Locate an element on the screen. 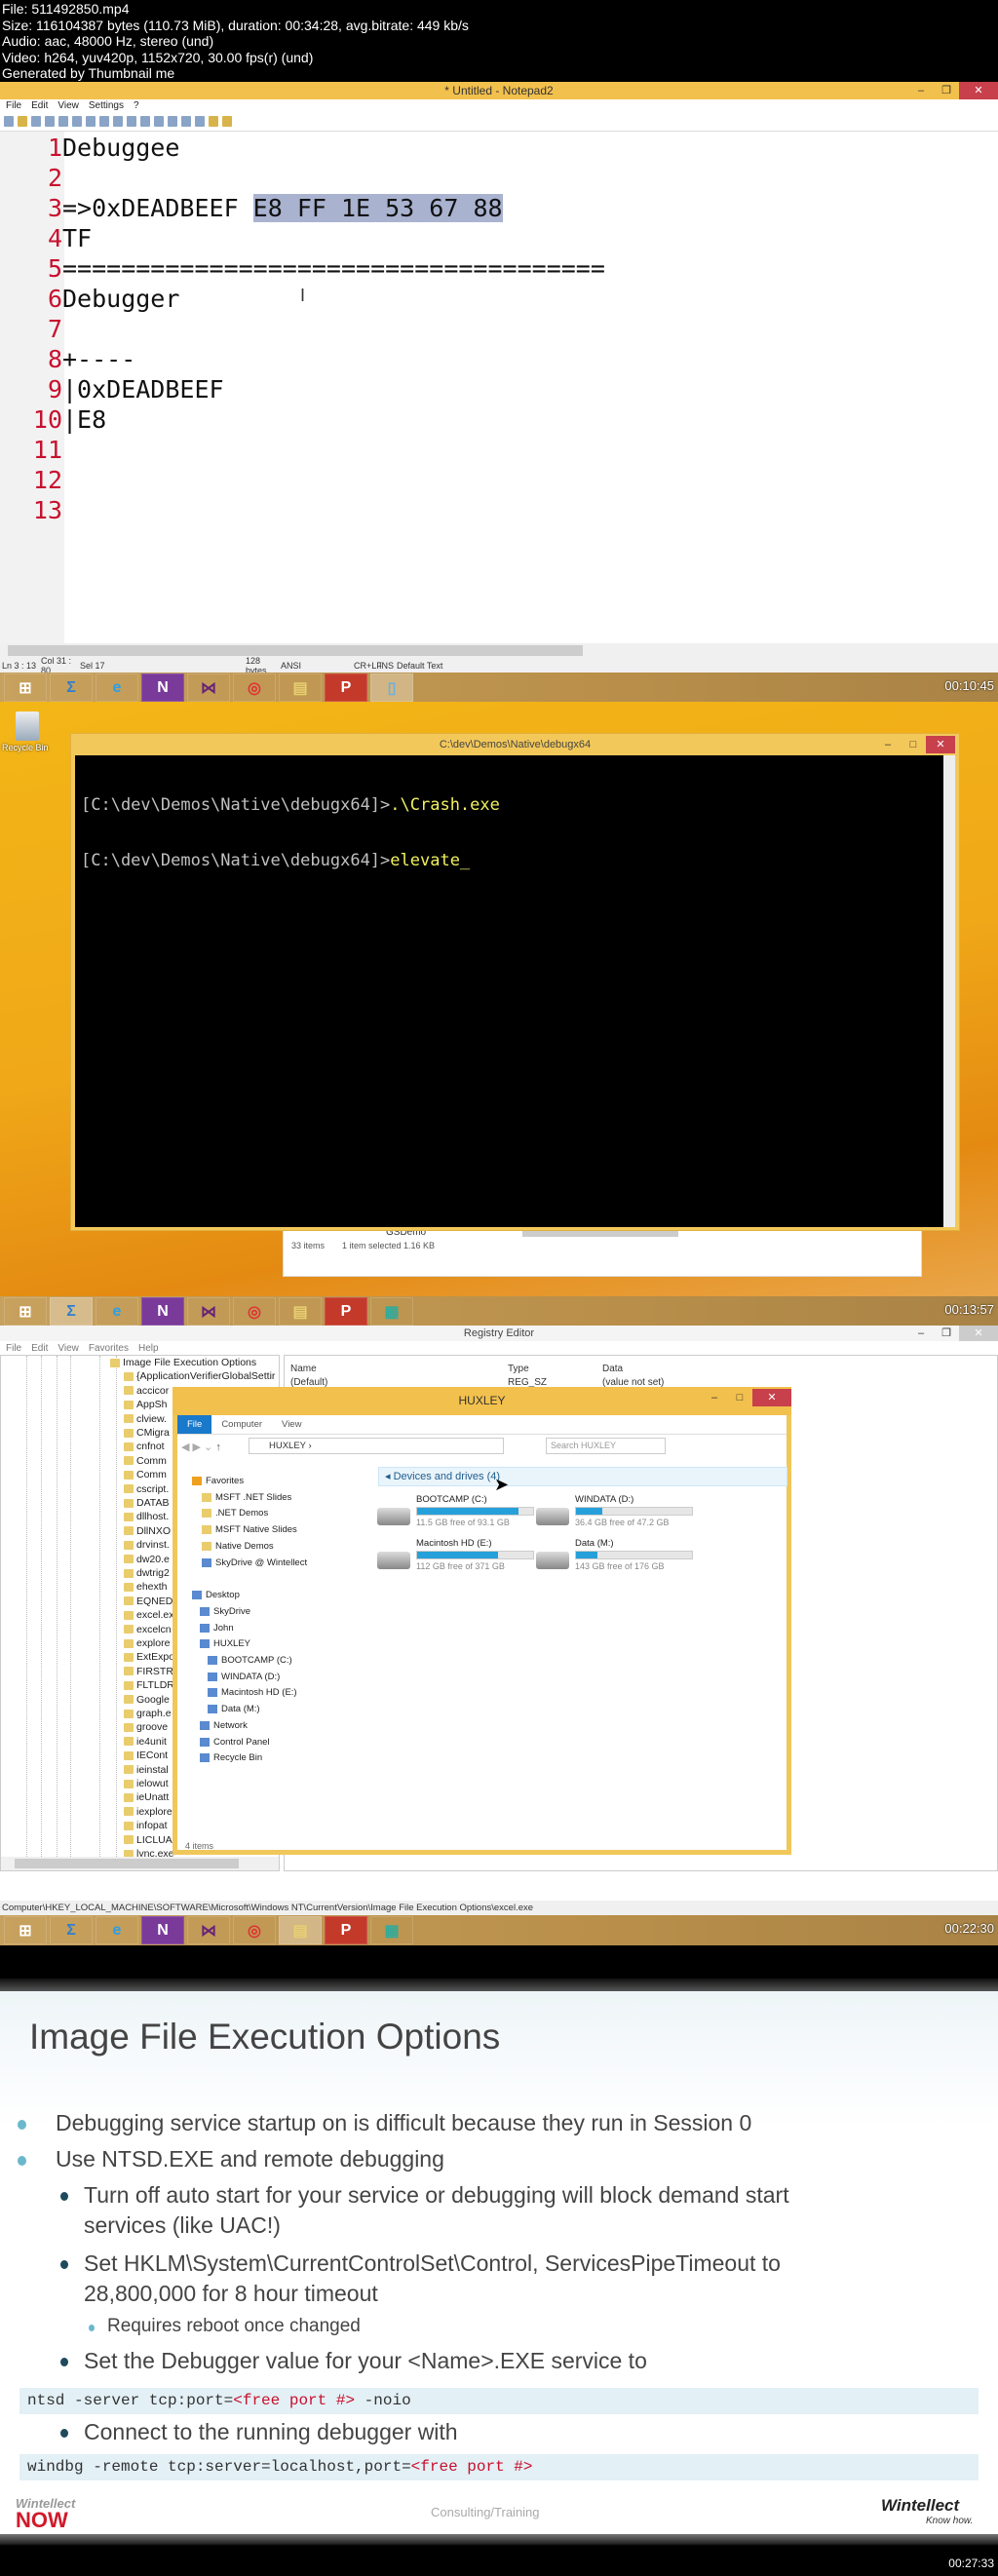 Image resolution: width=998 pixels, height=2576 pixels. address-bar: HUXLEY › is located at coordinates (376, 1446).